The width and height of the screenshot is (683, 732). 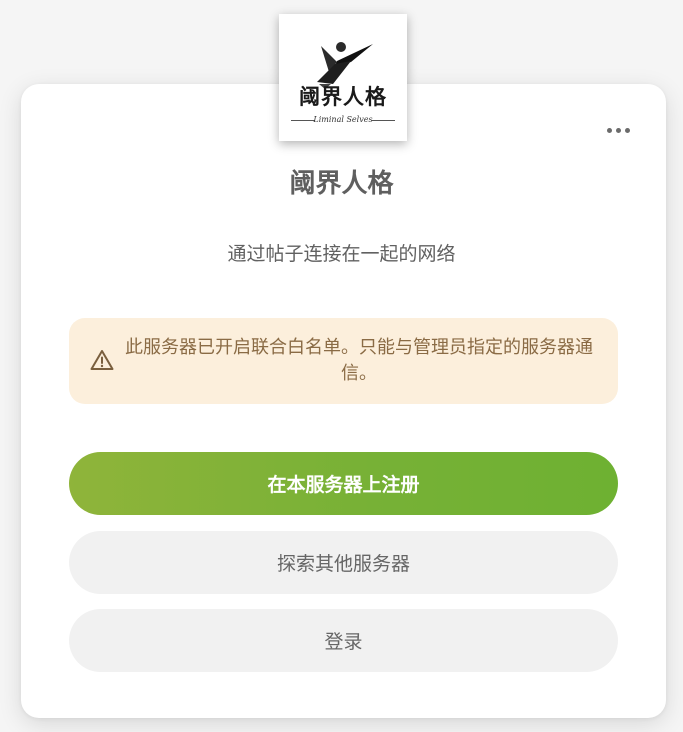 I want to click on login-button: 登录, so click(x=343, y=640).